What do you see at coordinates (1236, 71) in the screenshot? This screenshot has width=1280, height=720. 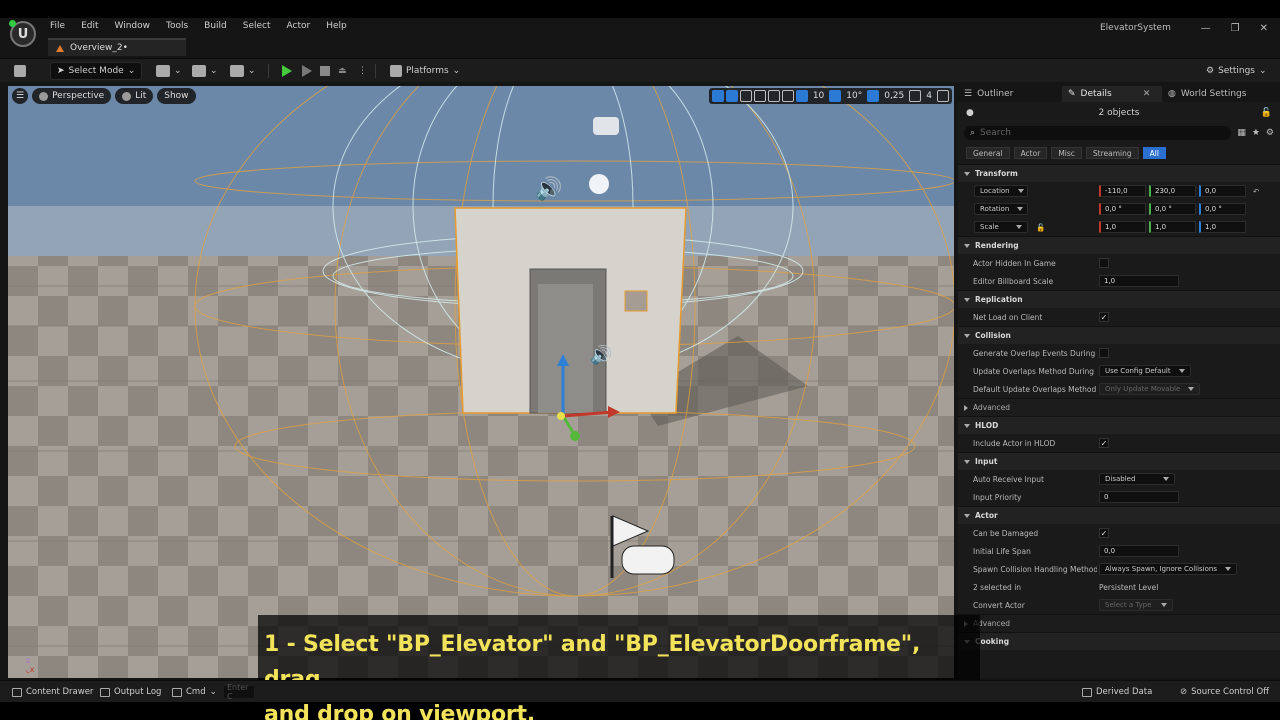 I see `settings-dropdown: ⚙ Settings ⌄` at bounding box center [1236, 71].